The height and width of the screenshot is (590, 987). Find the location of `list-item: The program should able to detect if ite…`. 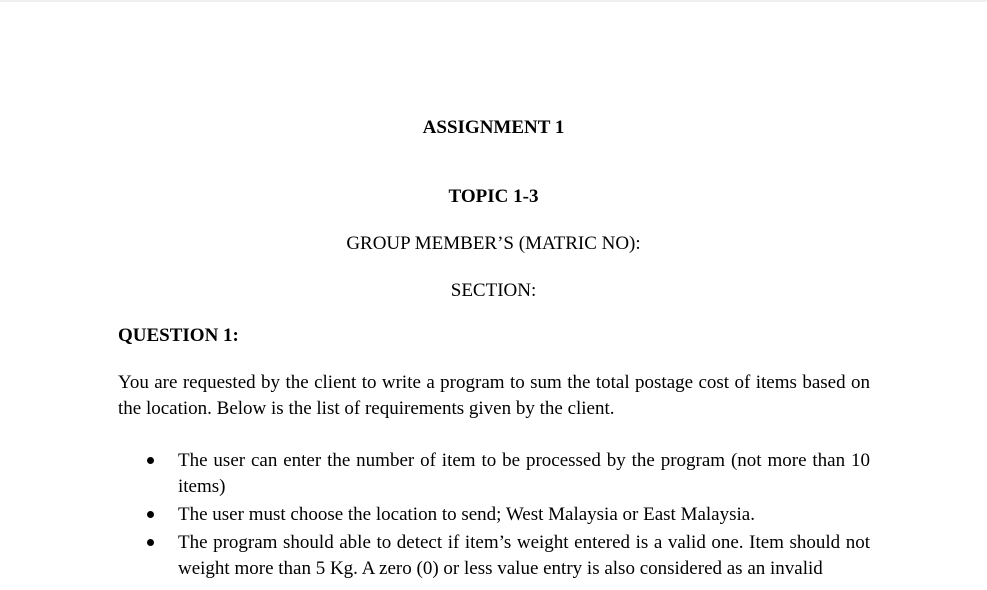

list-item: The program should able to detect if ite… is located at coordinates (493, 560).